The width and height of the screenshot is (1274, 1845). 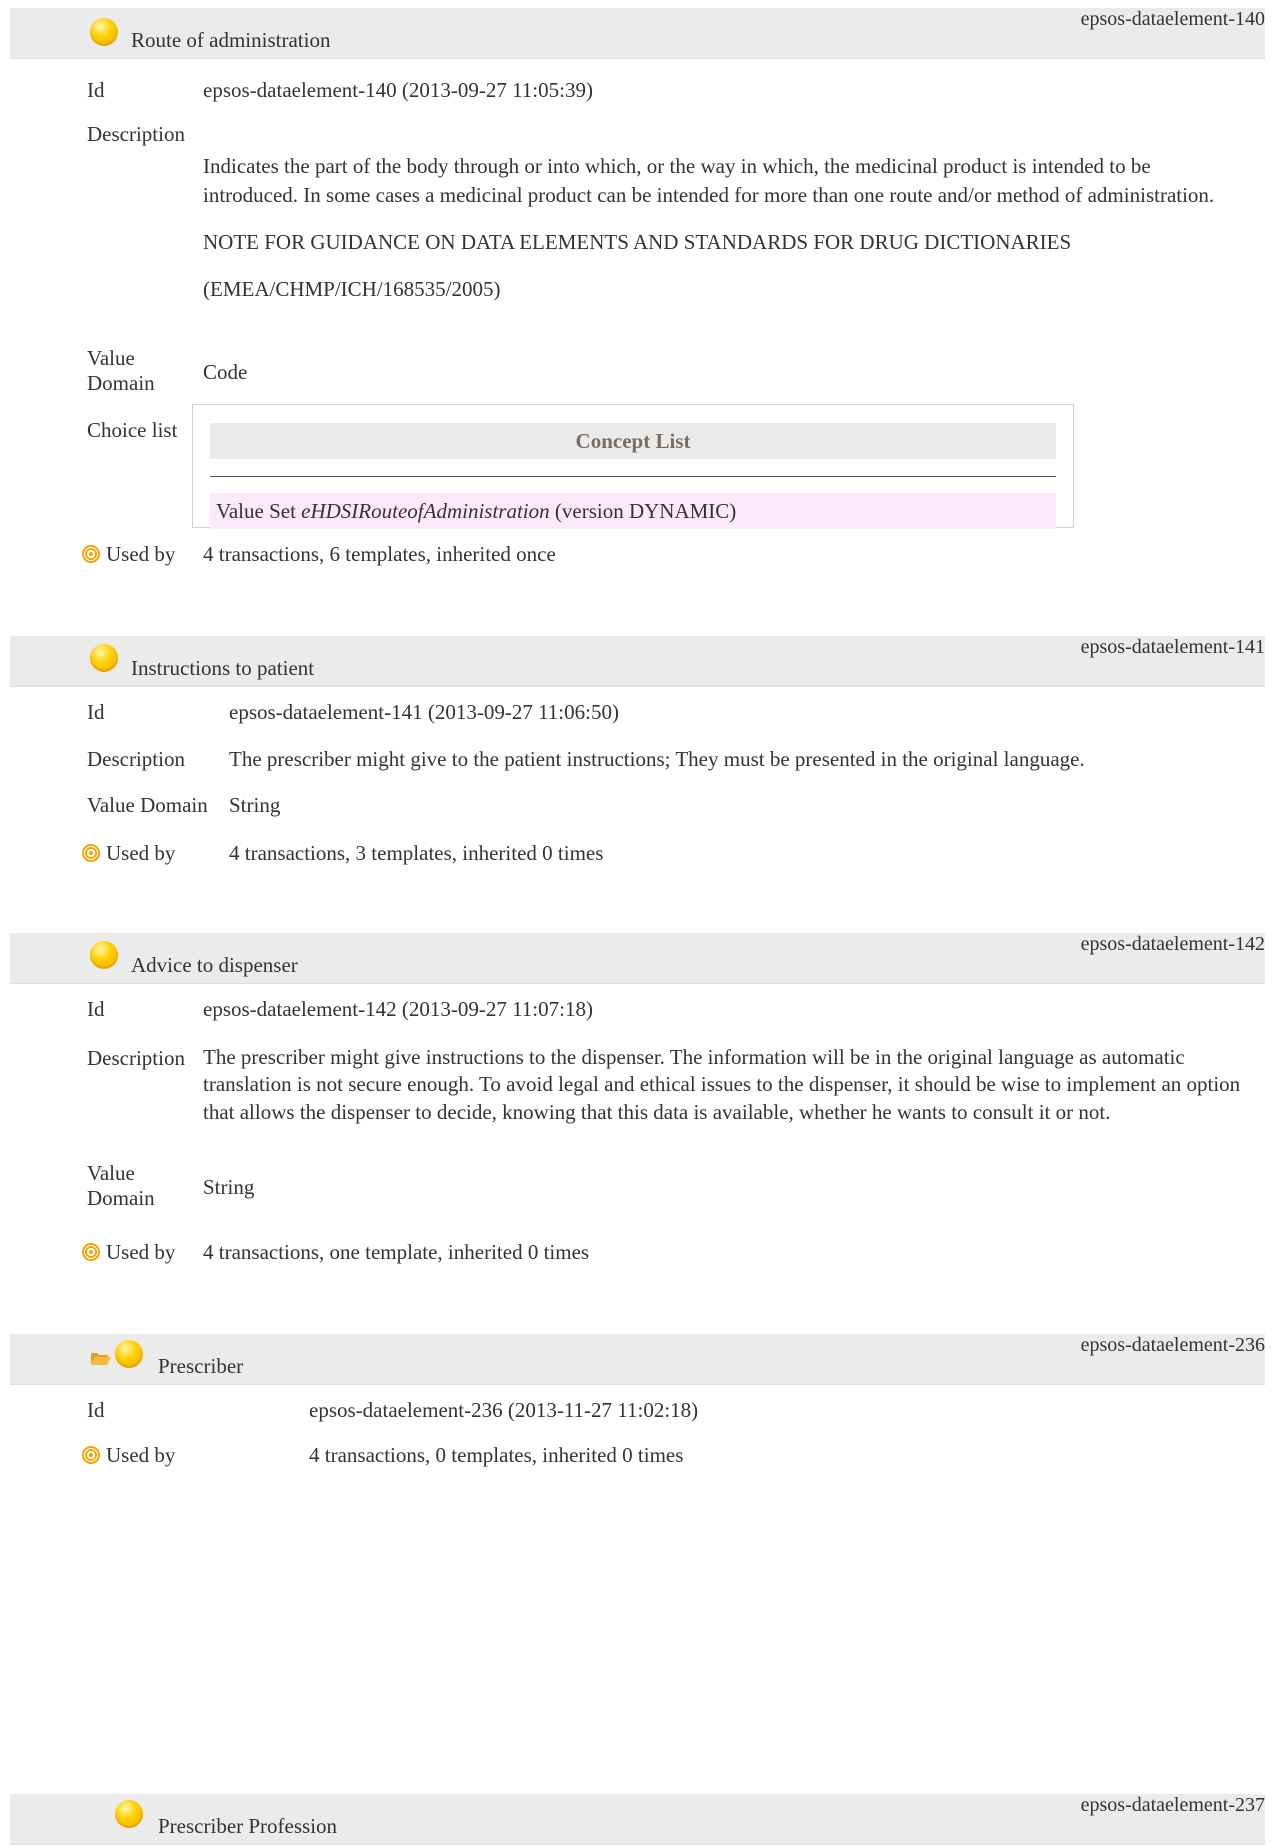 What do you see at coordinates (637, 1359) in the screenshot?
I see `section-header: Prescriber epsos-dataelement-236` at bounding box center [637, 1359].